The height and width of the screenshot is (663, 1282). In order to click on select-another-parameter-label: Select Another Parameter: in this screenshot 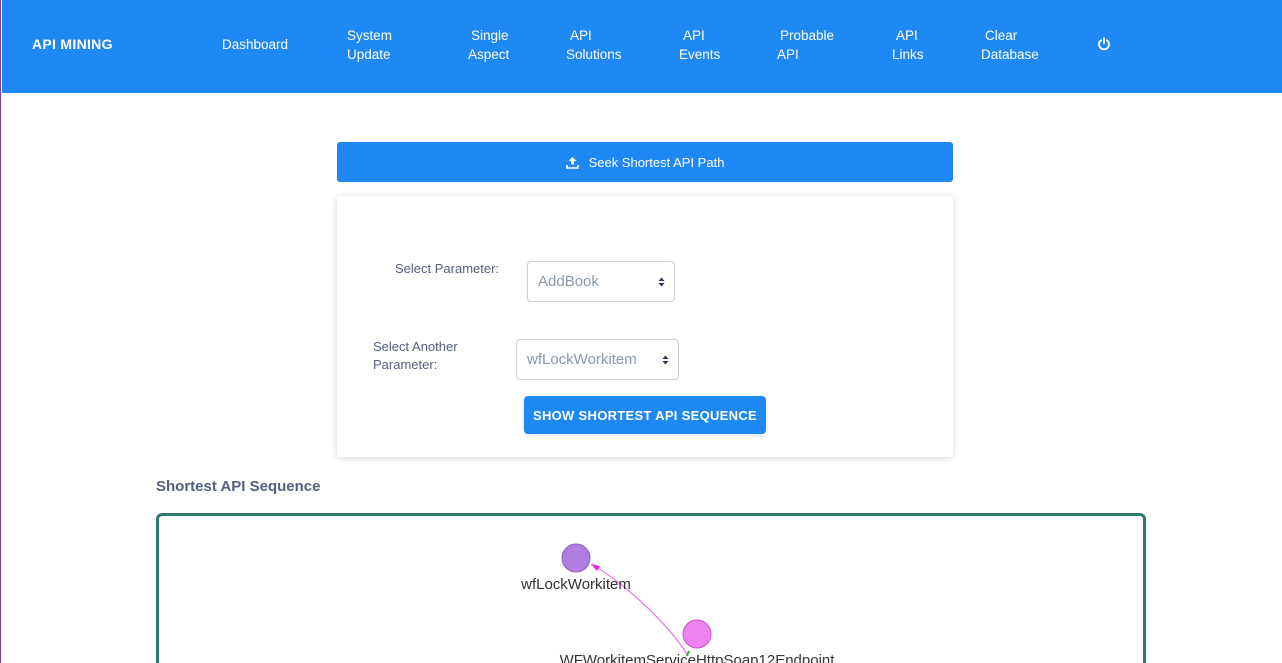, I will do `click(415, 356)`.